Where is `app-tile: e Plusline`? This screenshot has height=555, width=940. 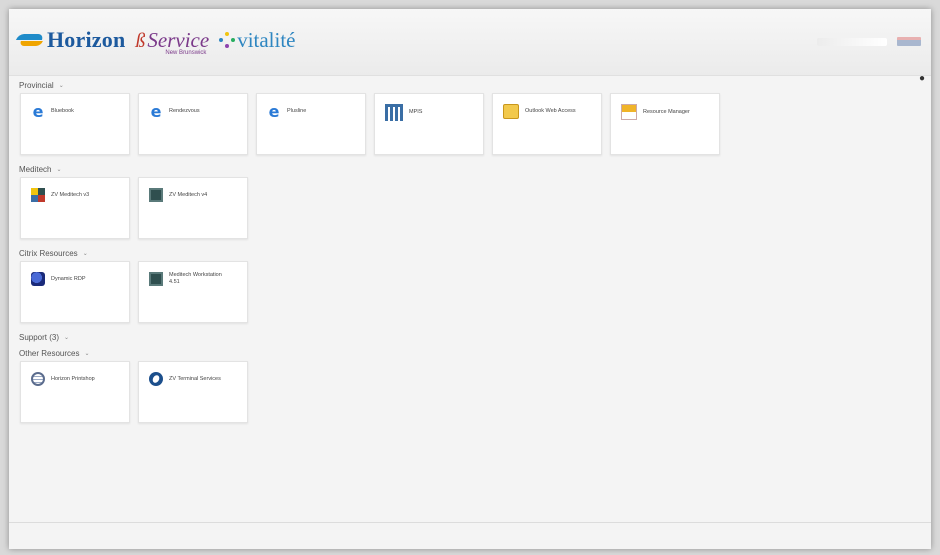 app-tile: e Plusline is located at coordinates (311, 124).